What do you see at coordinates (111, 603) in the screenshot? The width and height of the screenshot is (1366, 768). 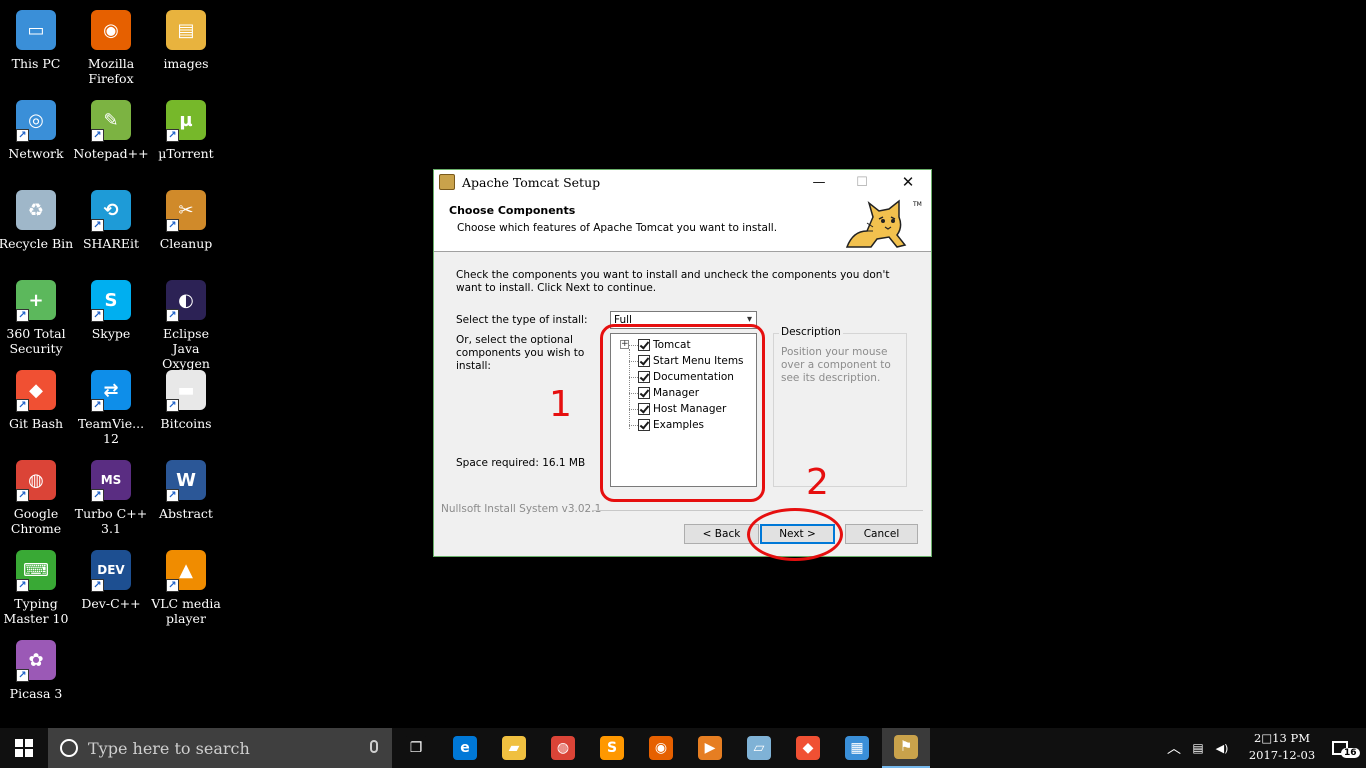 I see `desktop-icon-label: Dev-C++` at bounding box center [111, 603].